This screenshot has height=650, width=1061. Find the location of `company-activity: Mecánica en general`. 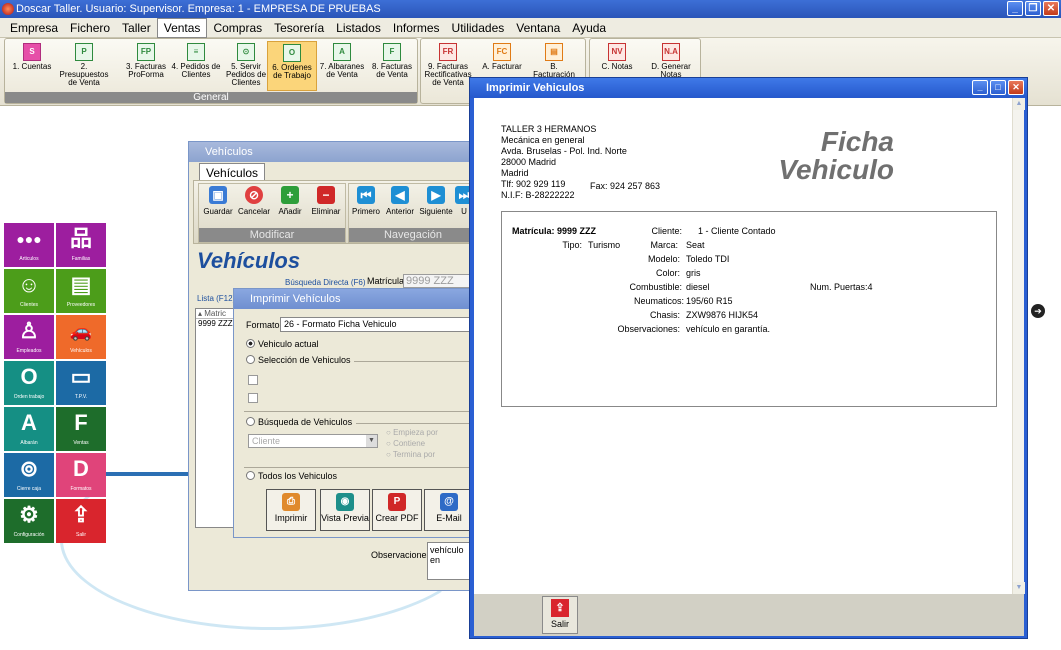

company-activity: Mecánica en general is located at coordinates (543, 140).